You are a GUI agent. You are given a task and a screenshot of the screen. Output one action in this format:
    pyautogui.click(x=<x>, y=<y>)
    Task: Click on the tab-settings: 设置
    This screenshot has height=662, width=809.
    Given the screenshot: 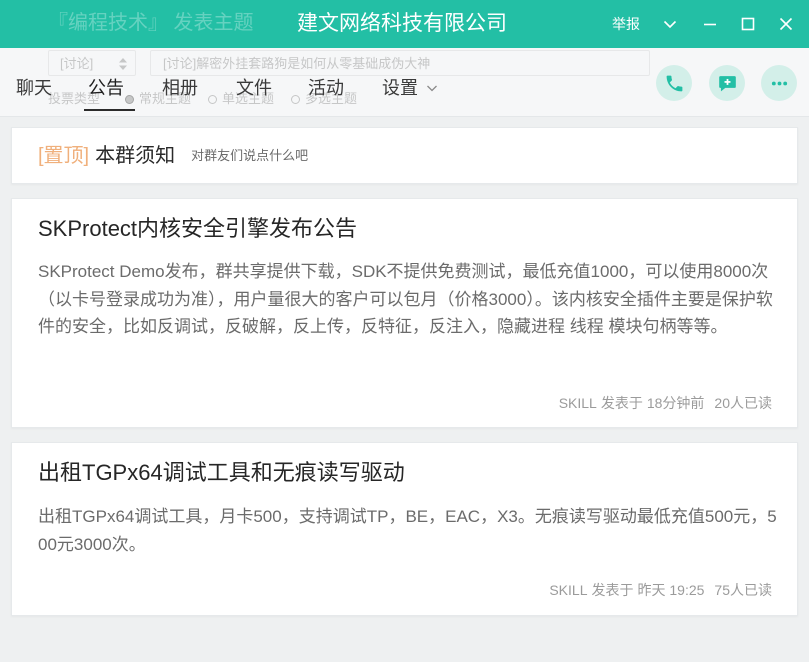 What is the action you would take?
    pyautogui.click(x=410, y=88)
    